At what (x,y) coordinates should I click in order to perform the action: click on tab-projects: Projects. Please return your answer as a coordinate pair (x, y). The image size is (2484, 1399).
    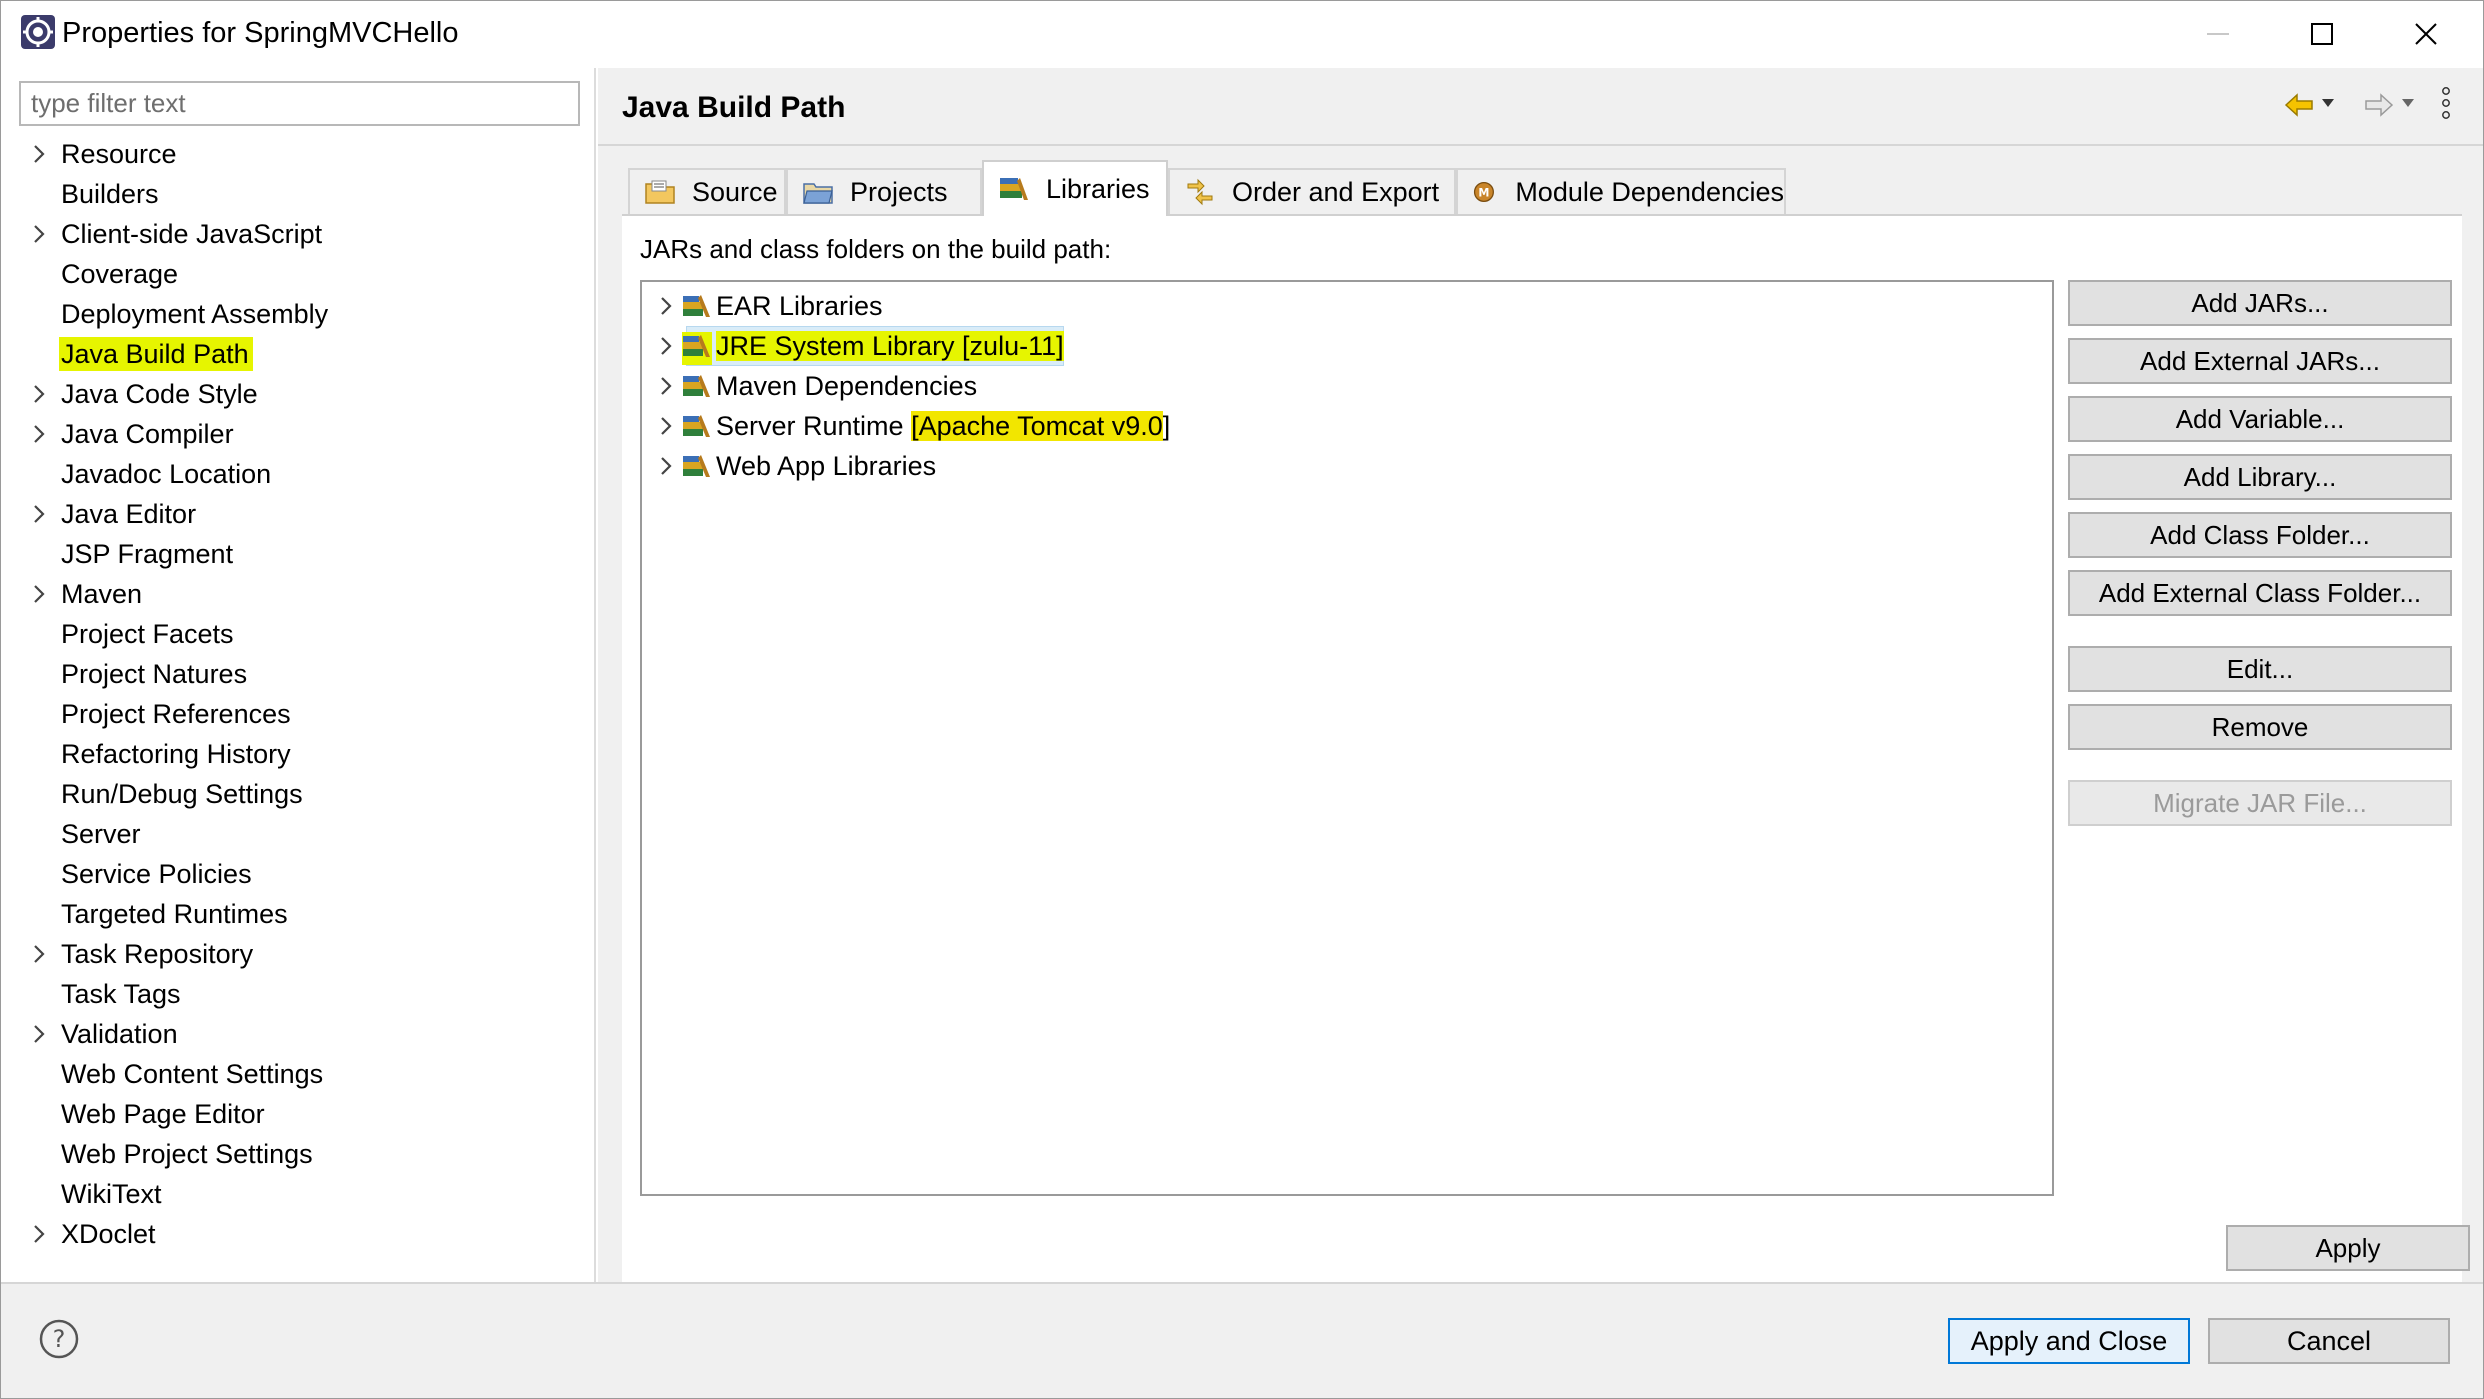
    Looking at the image, I should click on (884, 191).